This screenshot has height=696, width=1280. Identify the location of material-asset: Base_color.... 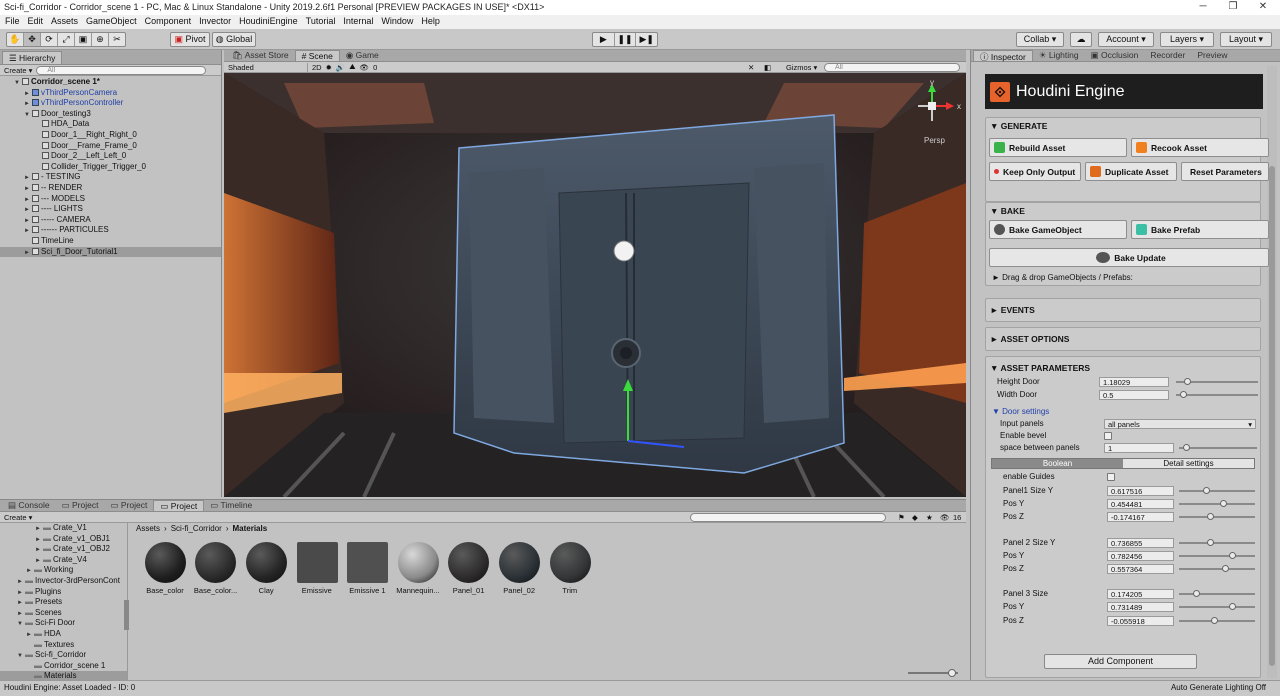
(216, 568).